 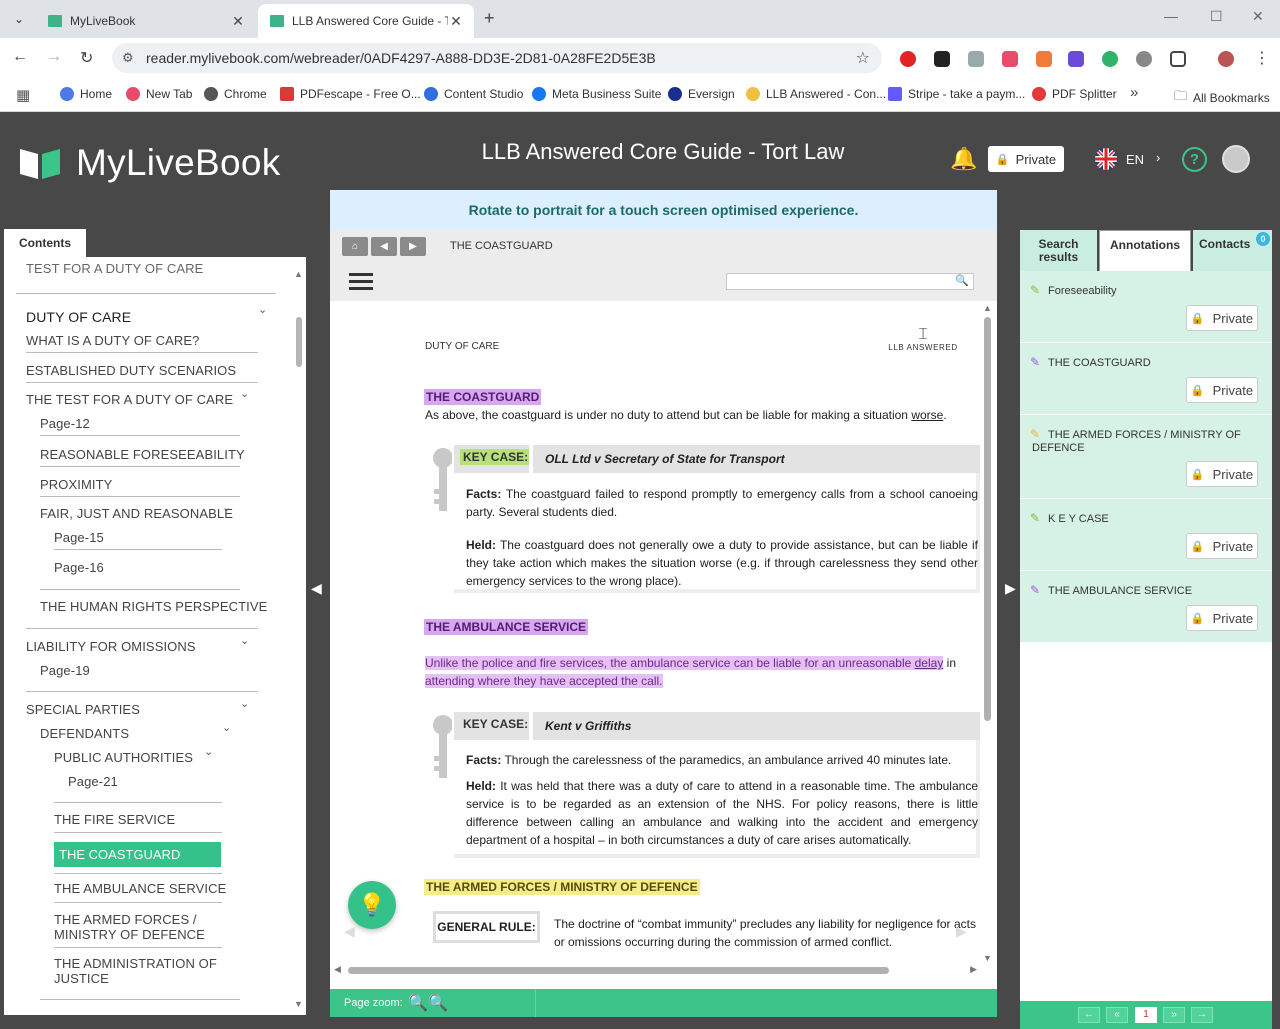 What do you see at coordinates (366, 21) in the screenshot?
I see `browser-tab-llb: LLB Answered Core Guide - Tort ✕` at bounding box center [366, 21].